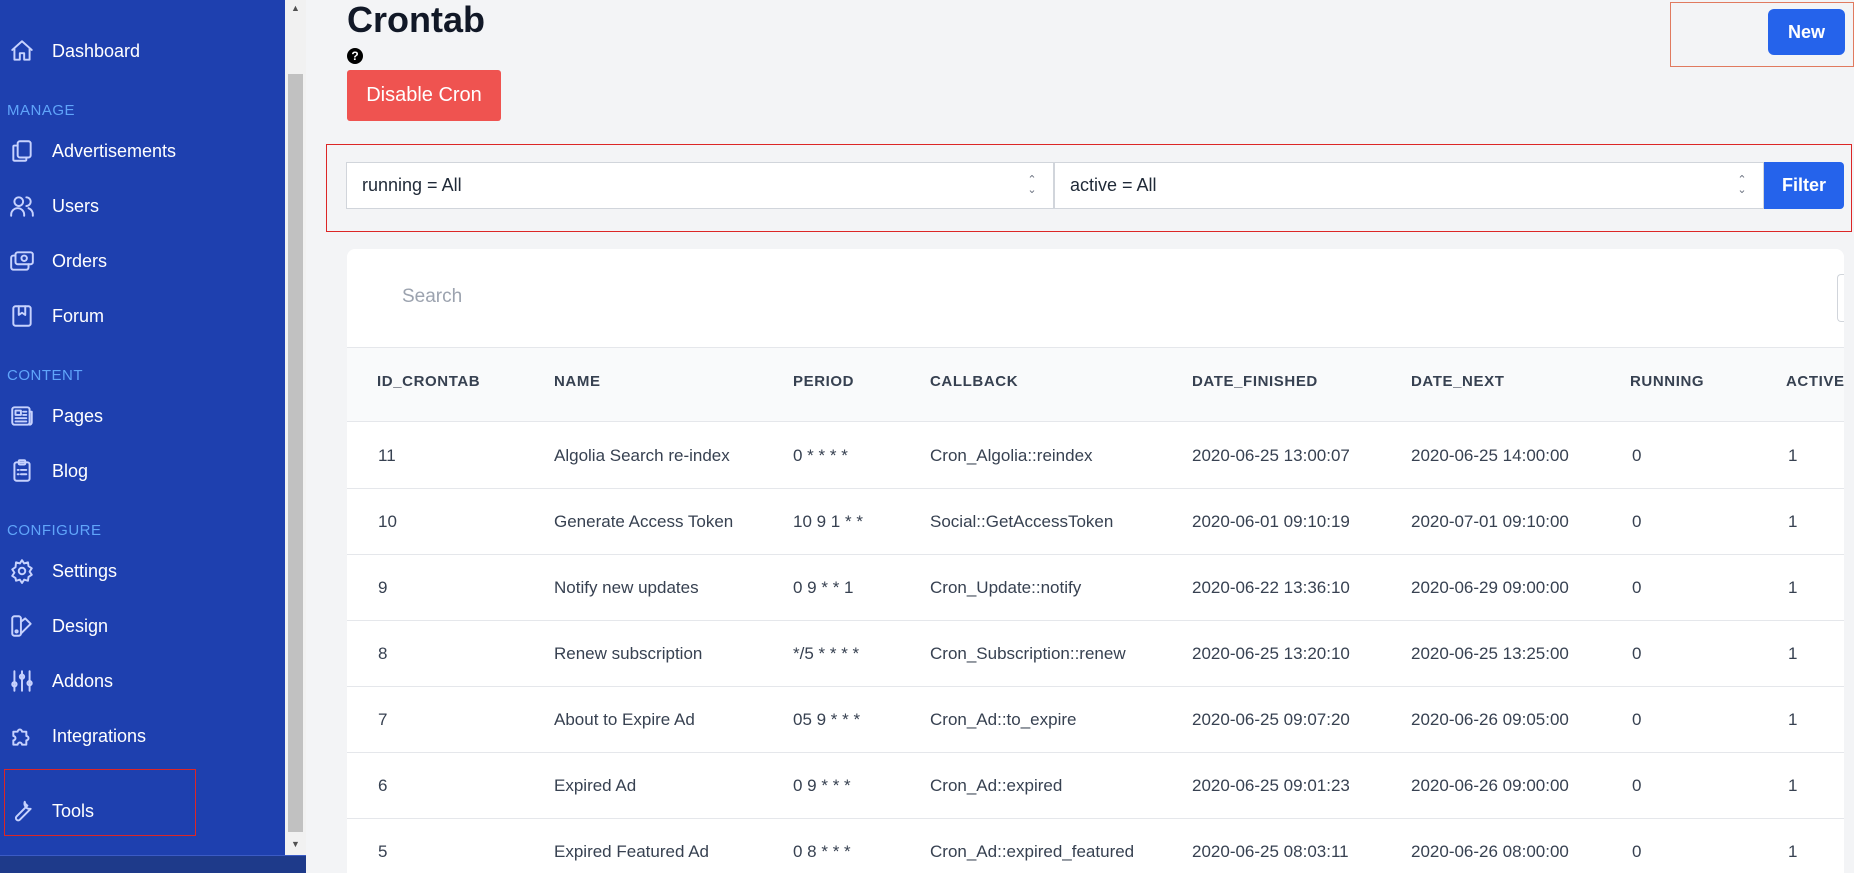  I want to click on sidebar-item-label: Dashboard, so click(96, 50).